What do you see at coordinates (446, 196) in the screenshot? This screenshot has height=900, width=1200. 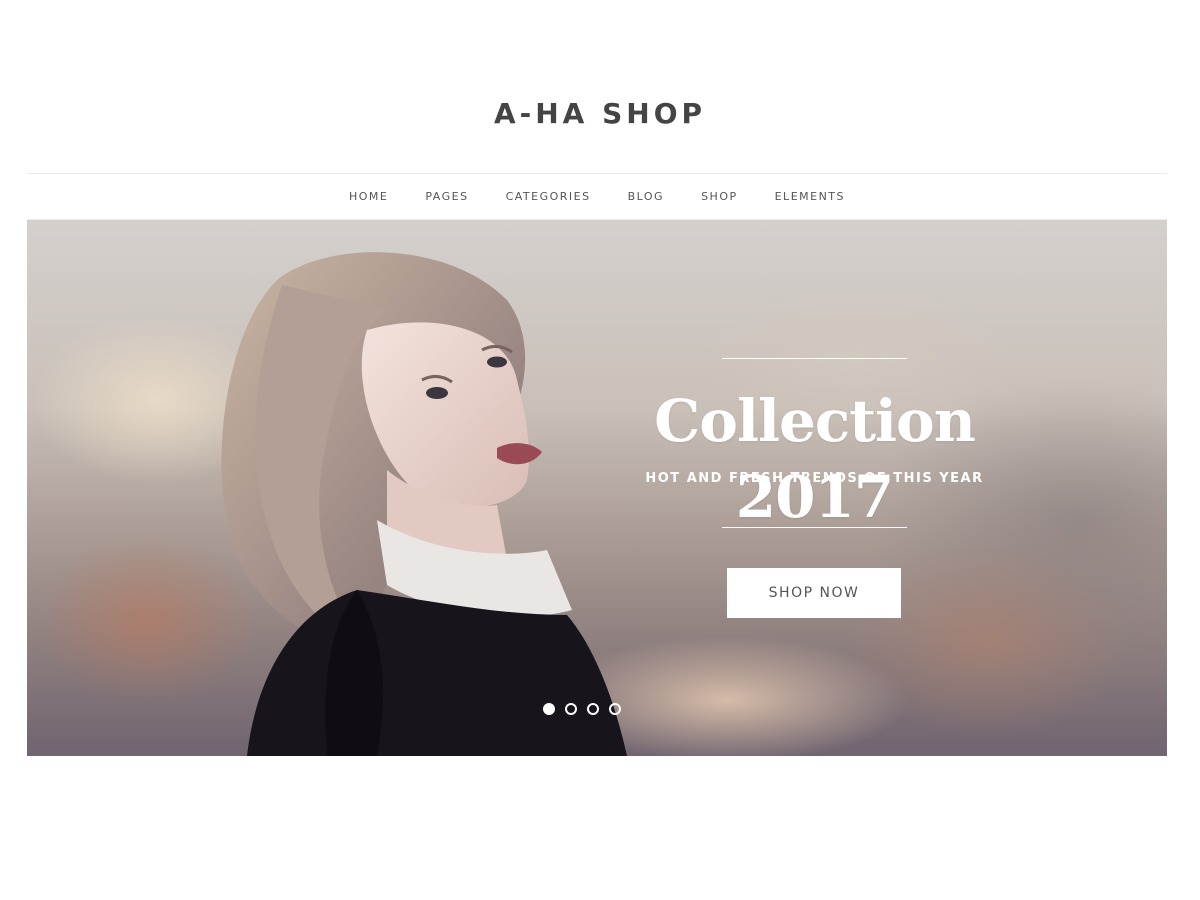 I see `nav-item-pages: PAGES` at bounding box center [446, 196].